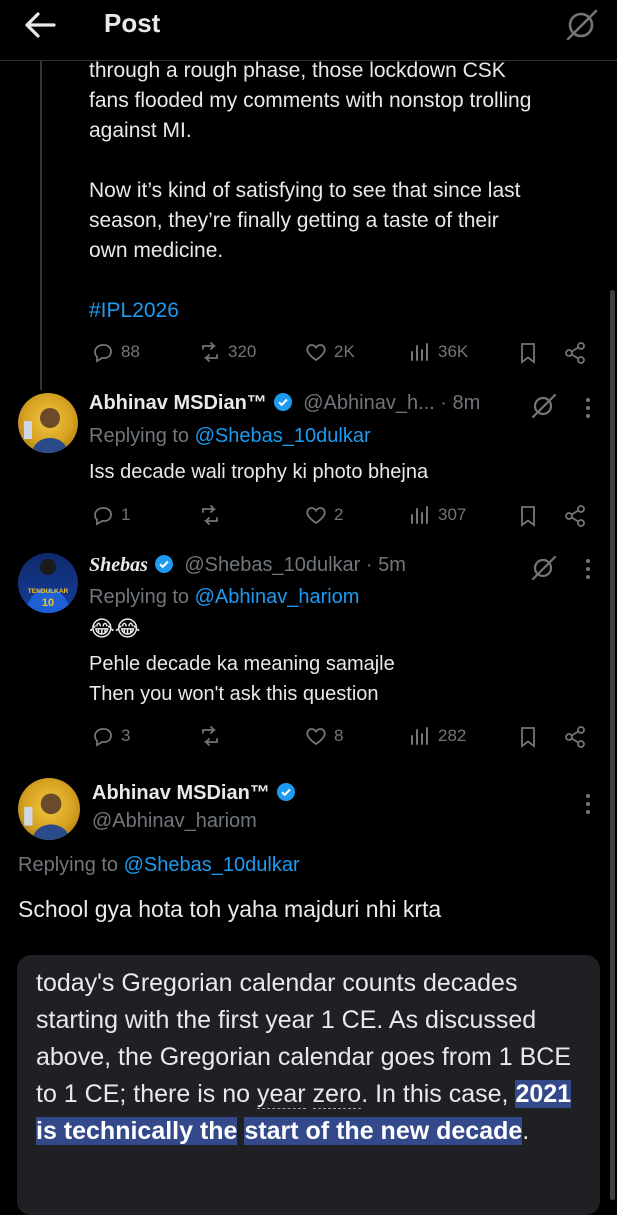 This screenshot has height=1215, width=617. Describe the element at coordinates (115, 352) in the screenshot. I see `reply-button: 88` at that location.